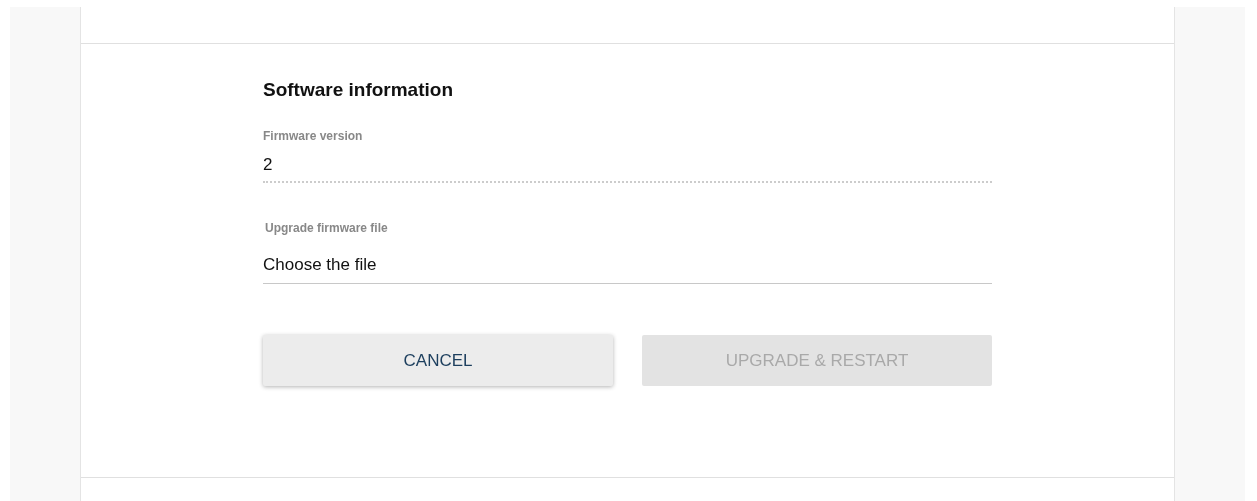 The image size is (1257, 501). Describe the element at coordinates (313, 136) in the screenshot. I see `field-label: Firmware version` at that location.